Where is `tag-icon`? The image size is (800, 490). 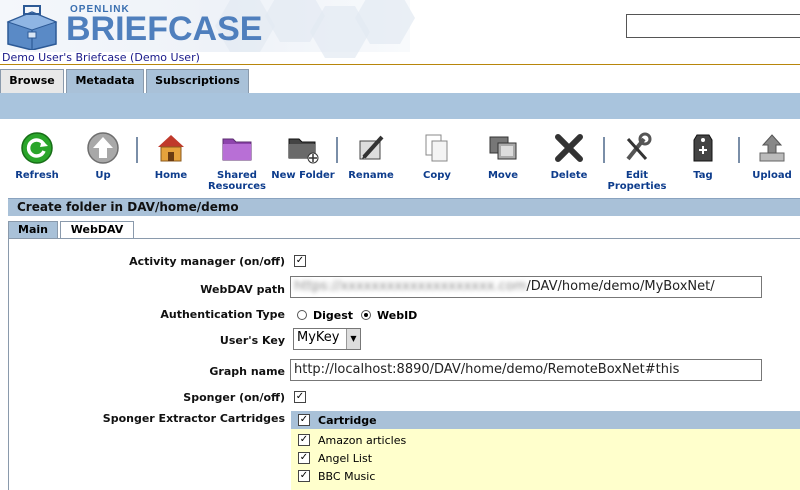 tag-icon is located at coordinates (703, 148).